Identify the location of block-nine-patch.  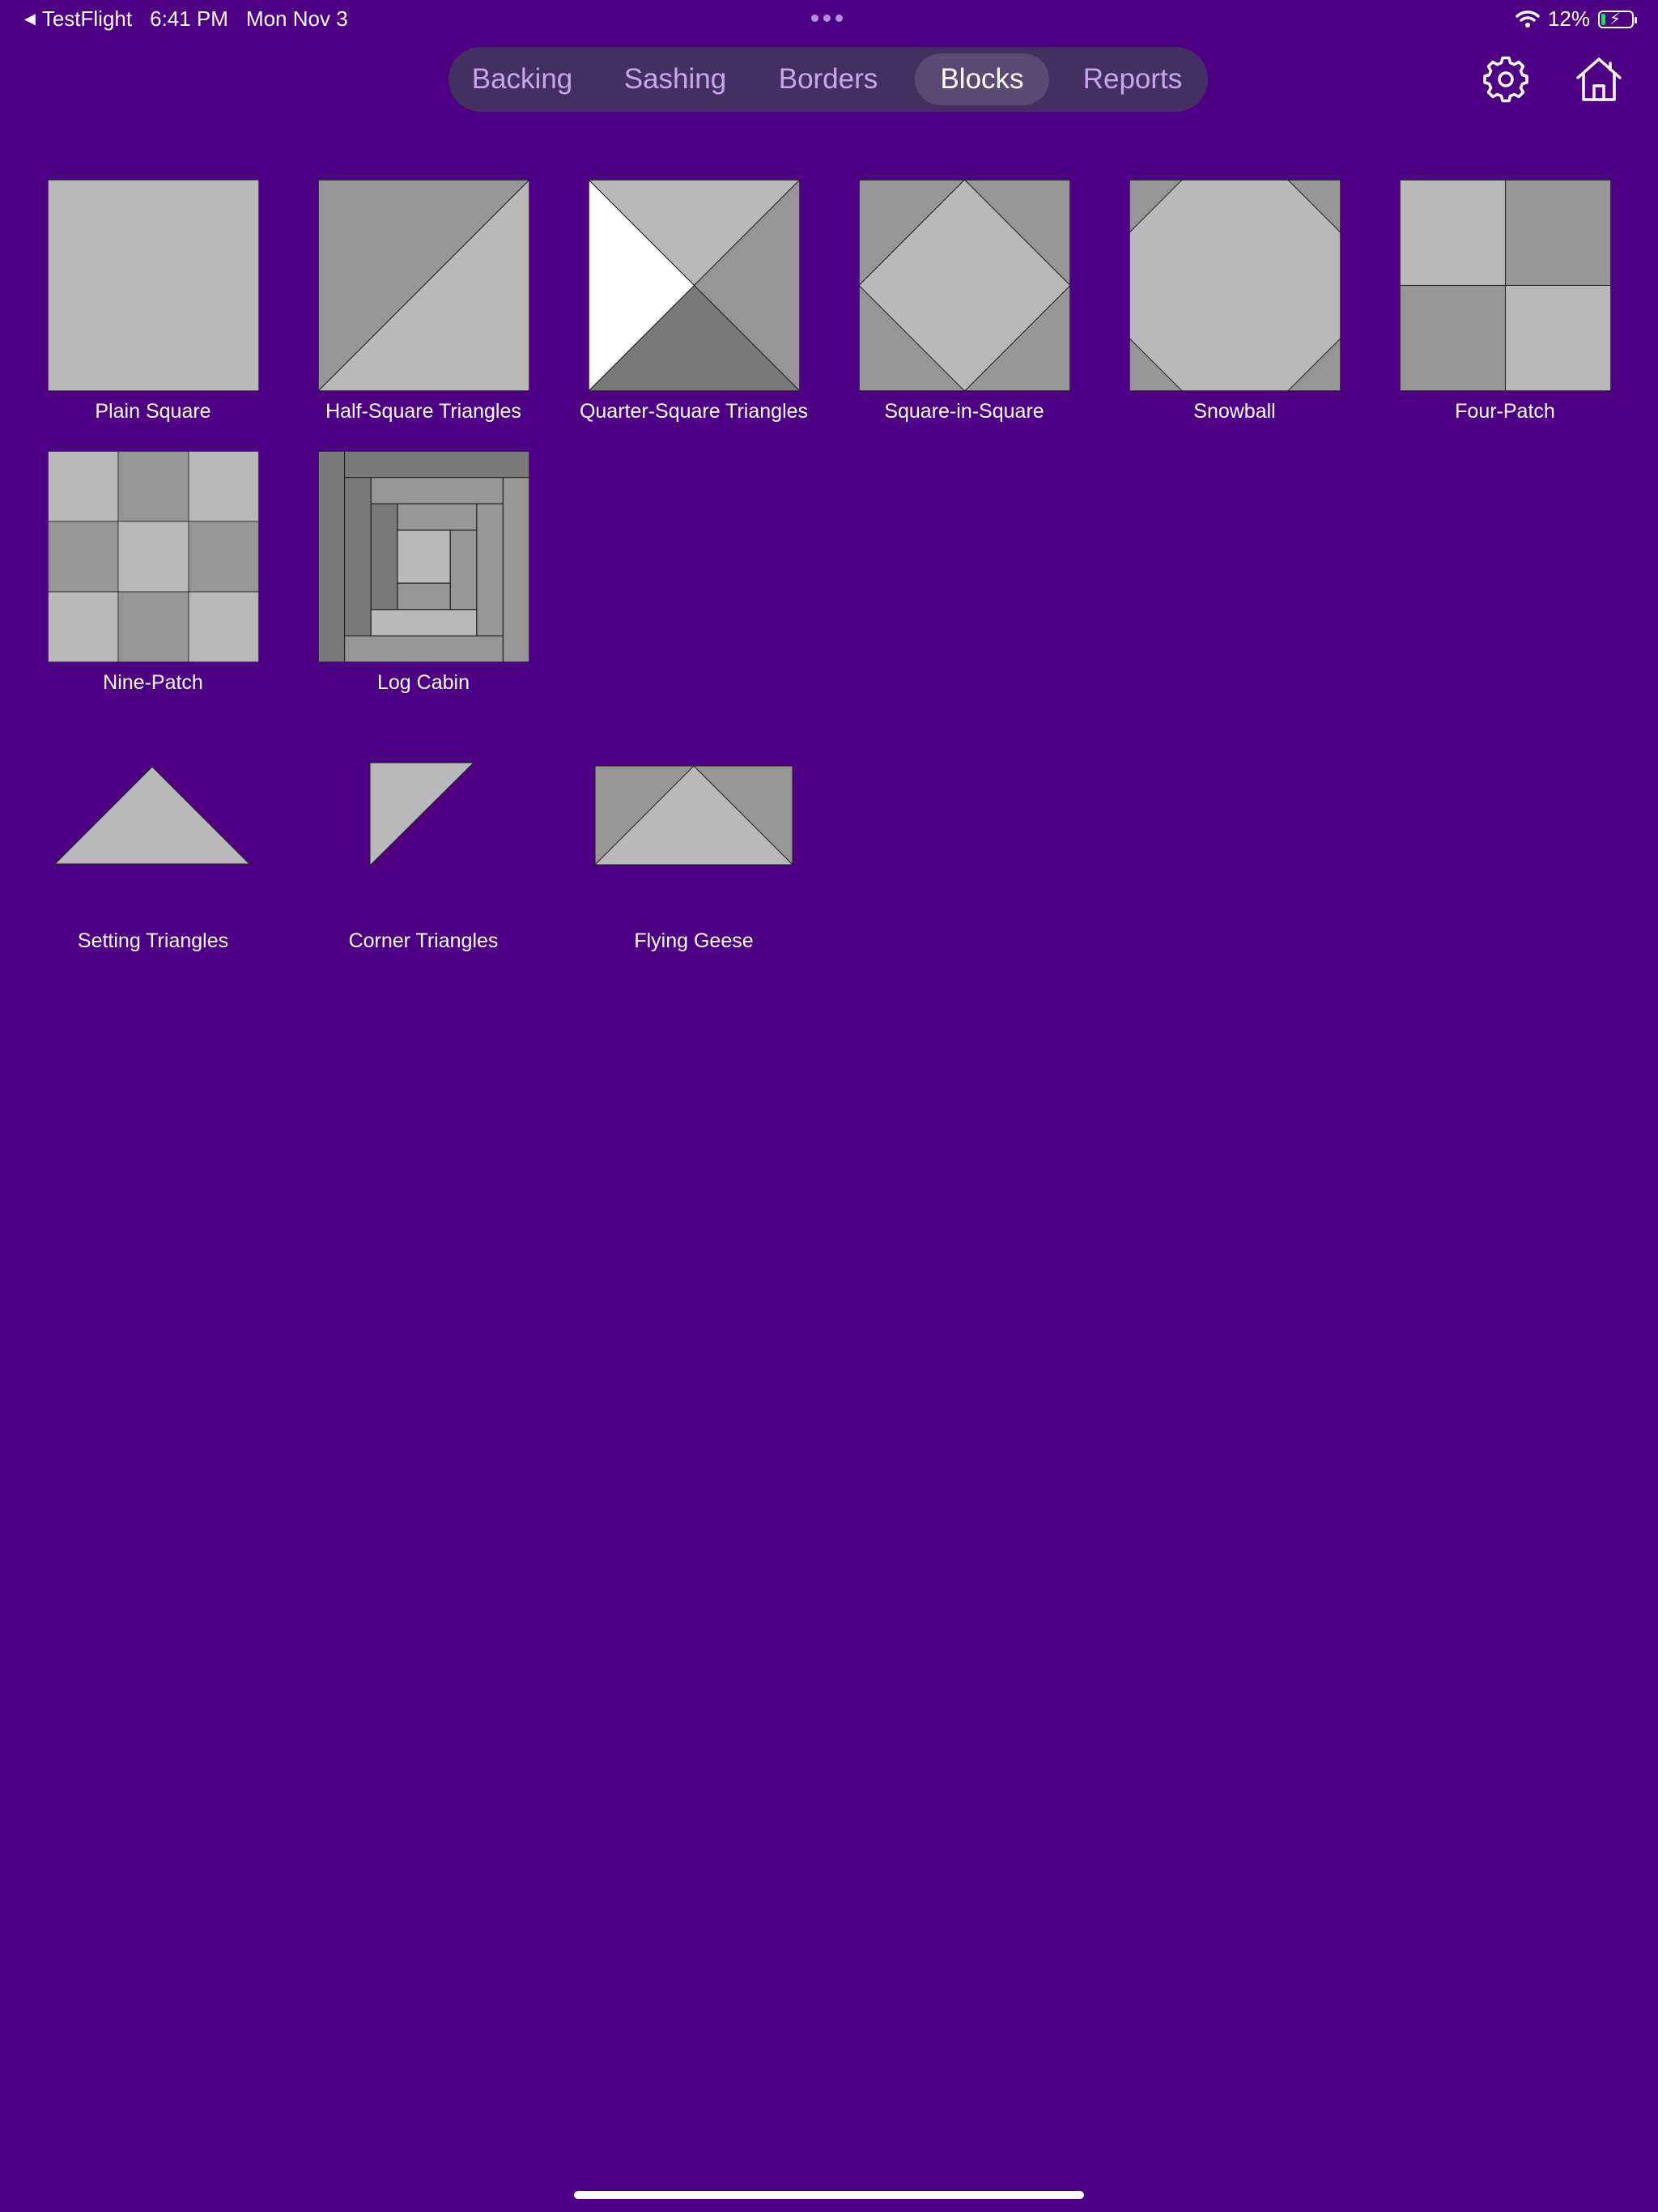
(153, 556).